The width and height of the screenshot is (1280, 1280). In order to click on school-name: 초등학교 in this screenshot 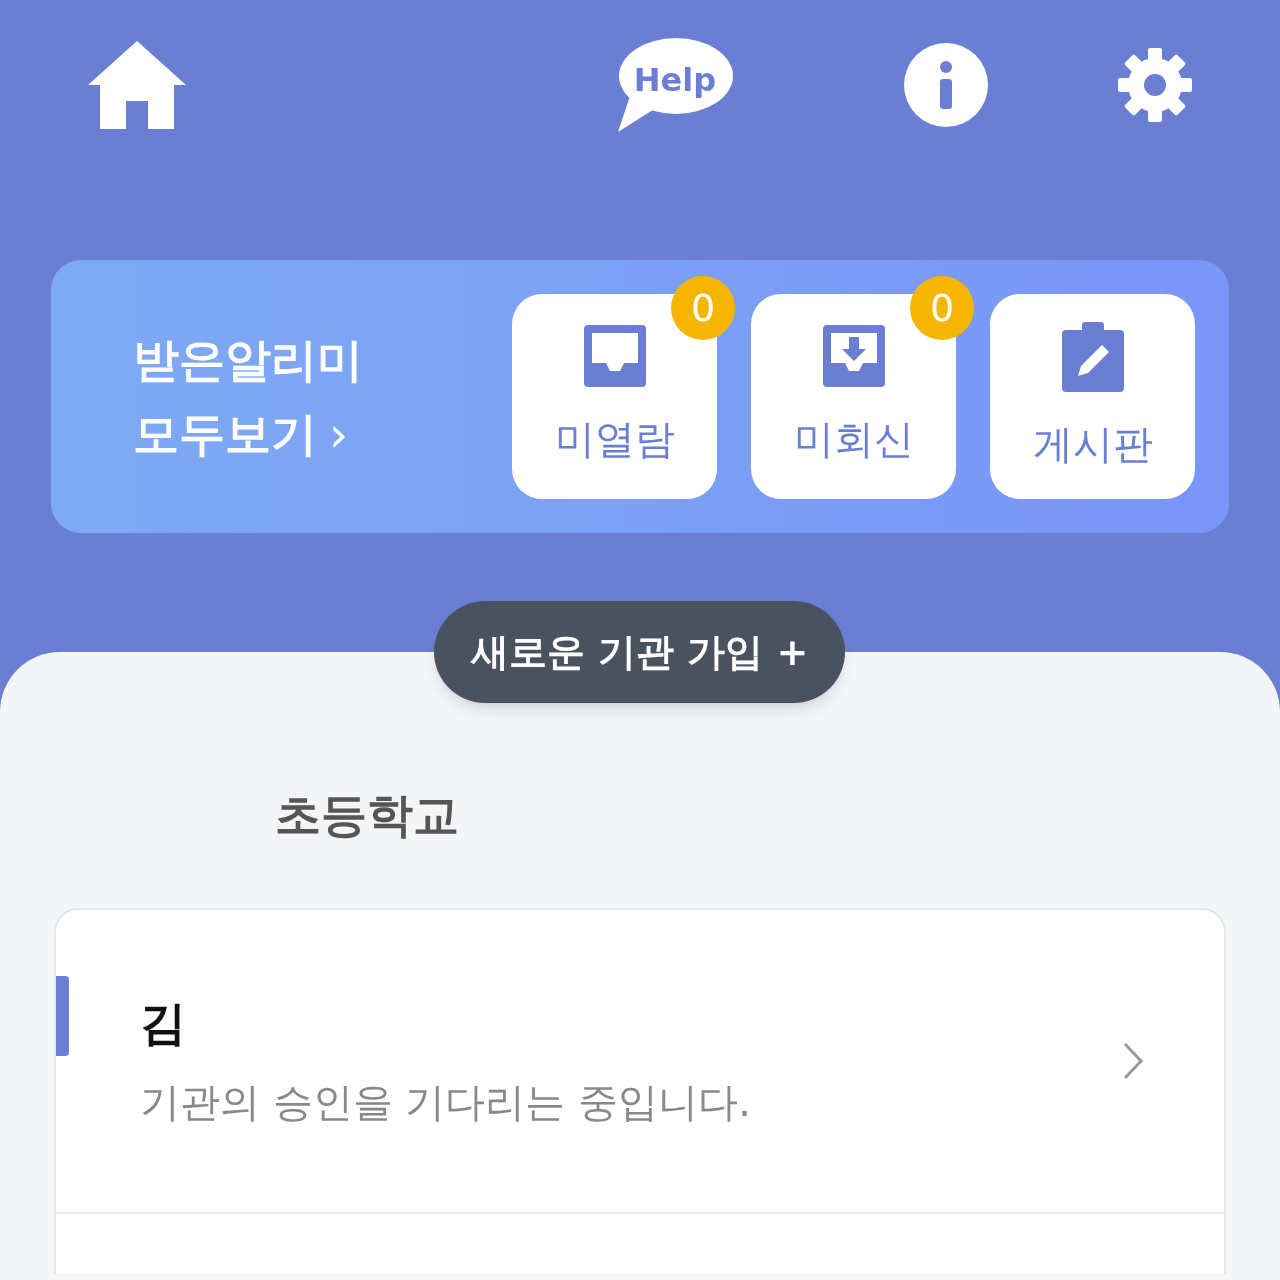, I will do `click(367, 815)`.